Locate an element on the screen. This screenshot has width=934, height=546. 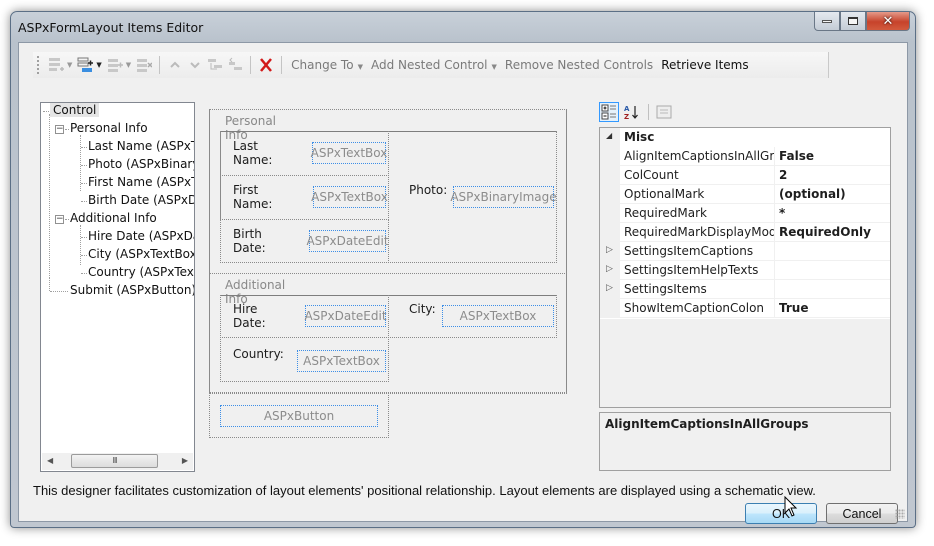
control-country: ASPxTextBox is located at coordinates (341, 361).